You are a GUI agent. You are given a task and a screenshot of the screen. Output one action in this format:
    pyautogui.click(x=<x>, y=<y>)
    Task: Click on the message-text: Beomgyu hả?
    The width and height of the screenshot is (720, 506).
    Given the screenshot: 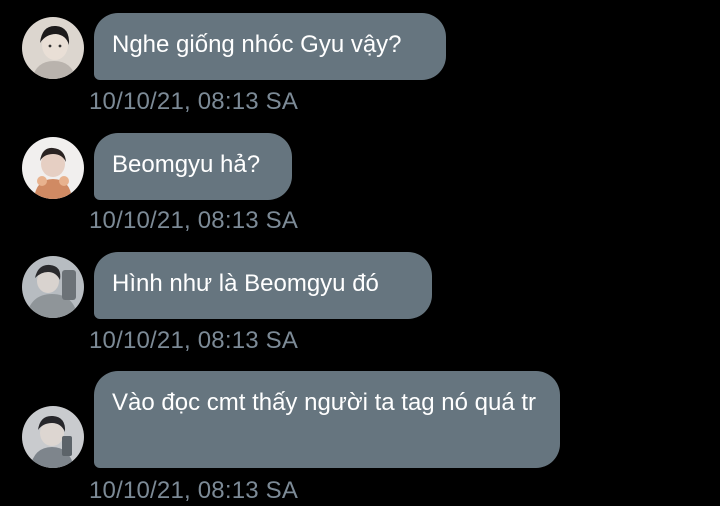 What is the action you would take?
    pyautogui.click(x=186, y=164)
    